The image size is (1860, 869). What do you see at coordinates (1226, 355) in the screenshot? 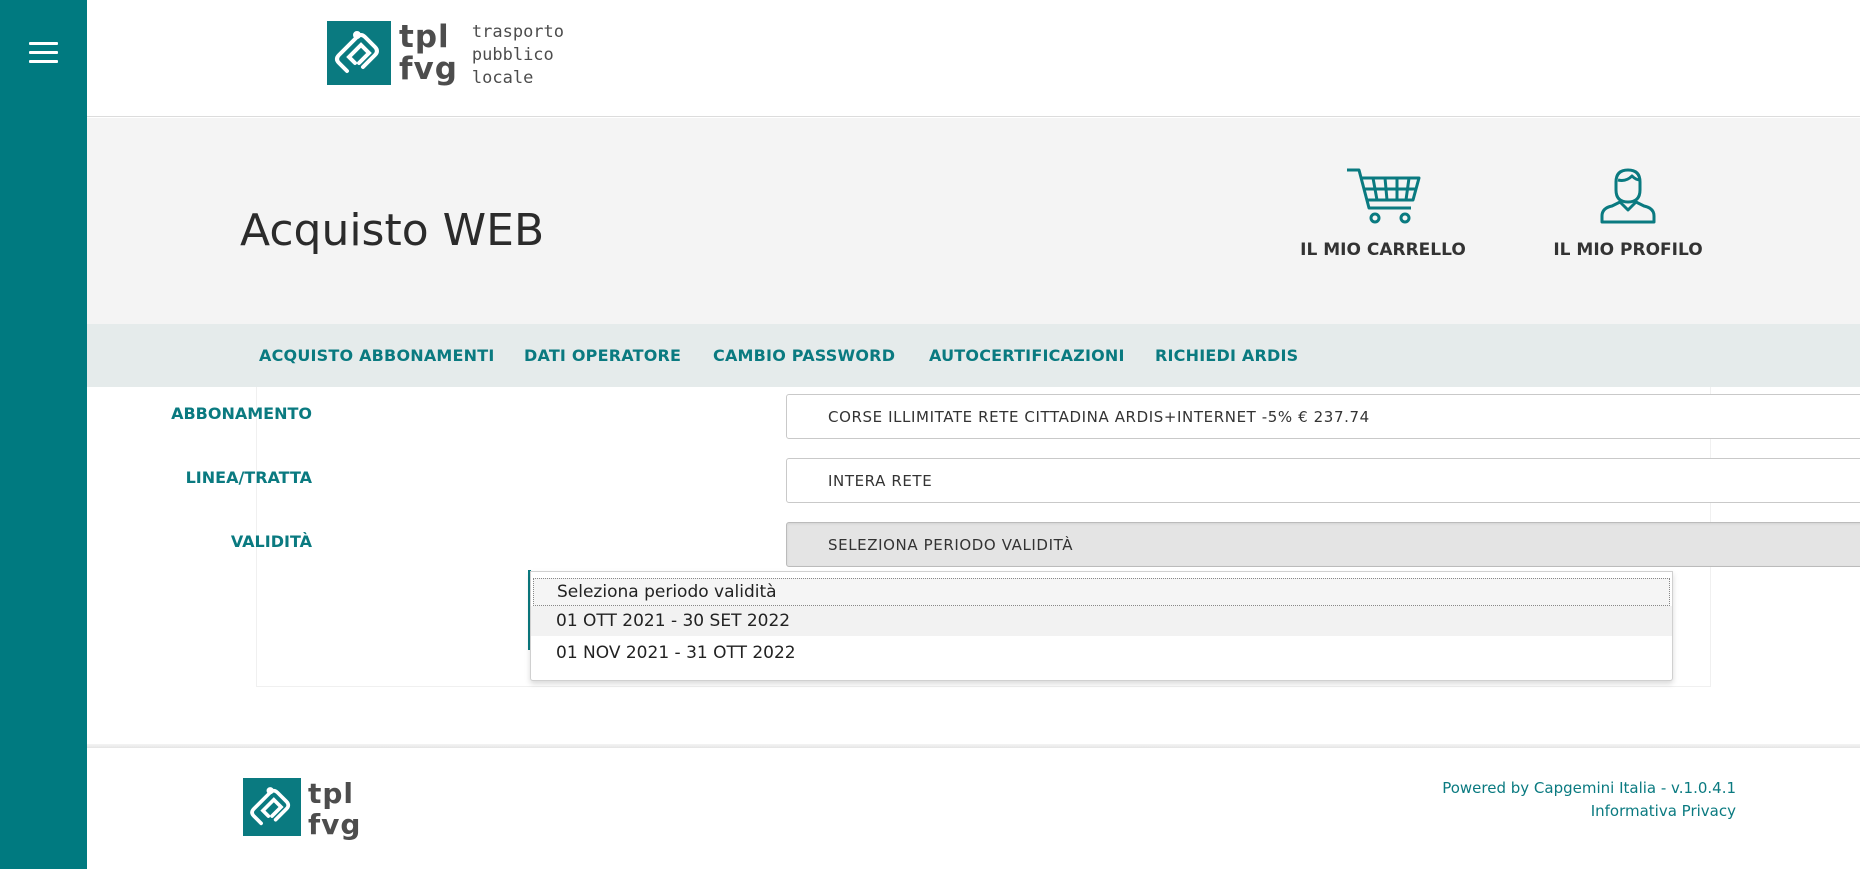
I see `nav-item-richiedi-ardis: RICHIEDI ARDIS` at bounding box center [1226, 355].